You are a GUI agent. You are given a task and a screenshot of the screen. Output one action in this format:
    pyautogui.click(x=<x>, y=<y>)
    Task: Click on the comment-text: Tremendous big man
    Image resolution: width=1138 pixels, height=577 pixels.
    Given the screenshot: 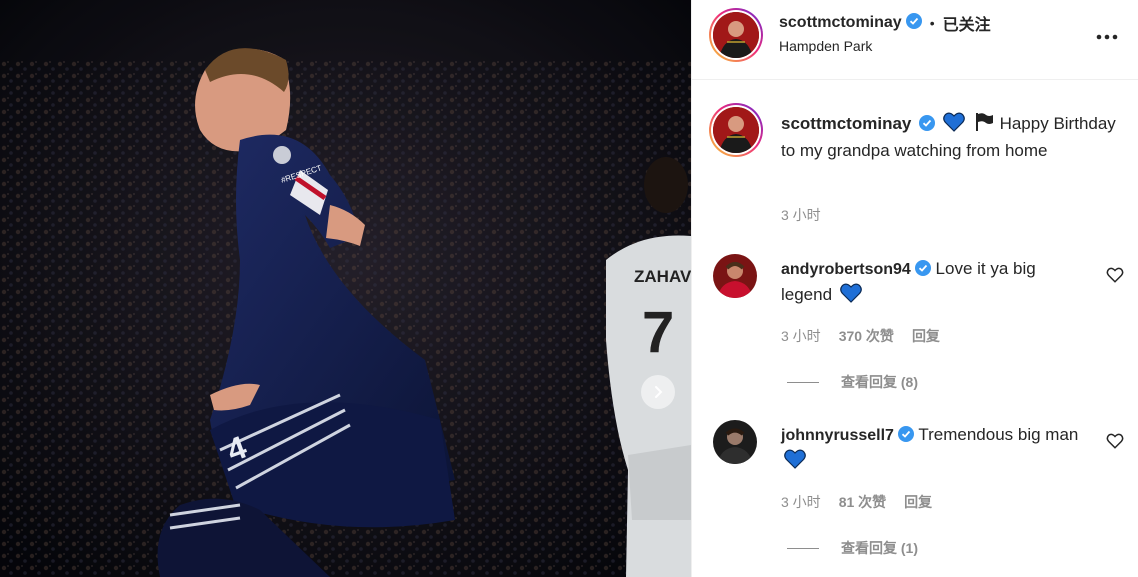 What is the action you would take?
    pyautogui.click(x=998, y=434)
    